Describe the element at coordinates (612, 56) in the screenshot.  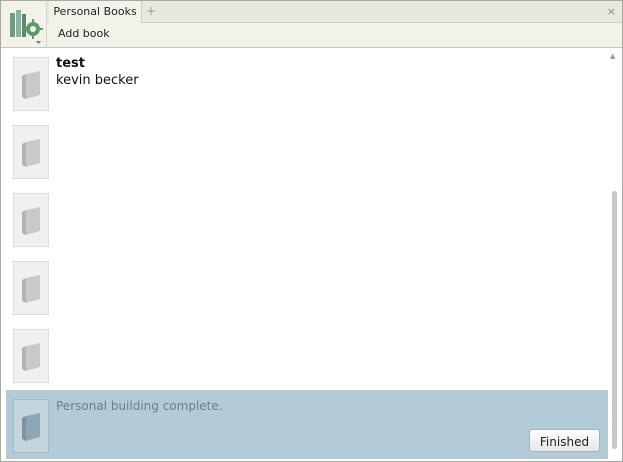
I see `scroll-up-arrow-icon: ▲` at that location.